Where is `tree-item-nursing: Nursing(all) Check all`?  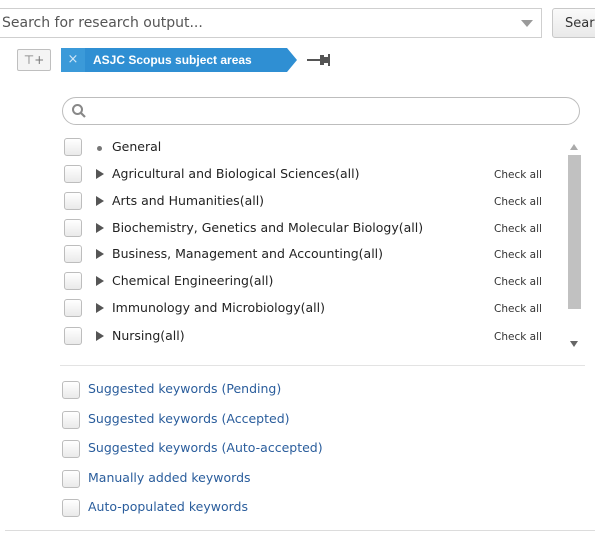
tree-item-nursing: Nursing(all) Check all is located at coordinates (312, 339).